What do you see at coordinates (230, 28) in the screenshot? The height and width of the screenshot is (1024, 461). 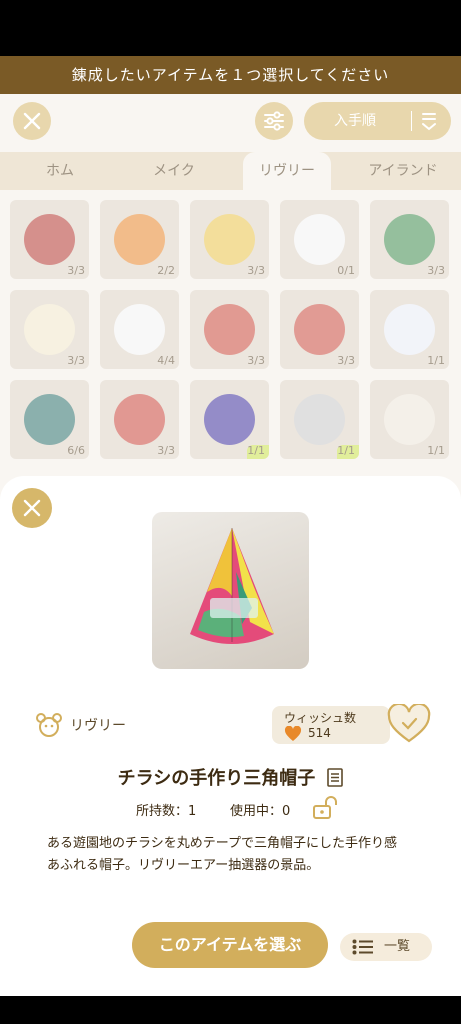 I see `status-bar` at bounding box center [230, 28].